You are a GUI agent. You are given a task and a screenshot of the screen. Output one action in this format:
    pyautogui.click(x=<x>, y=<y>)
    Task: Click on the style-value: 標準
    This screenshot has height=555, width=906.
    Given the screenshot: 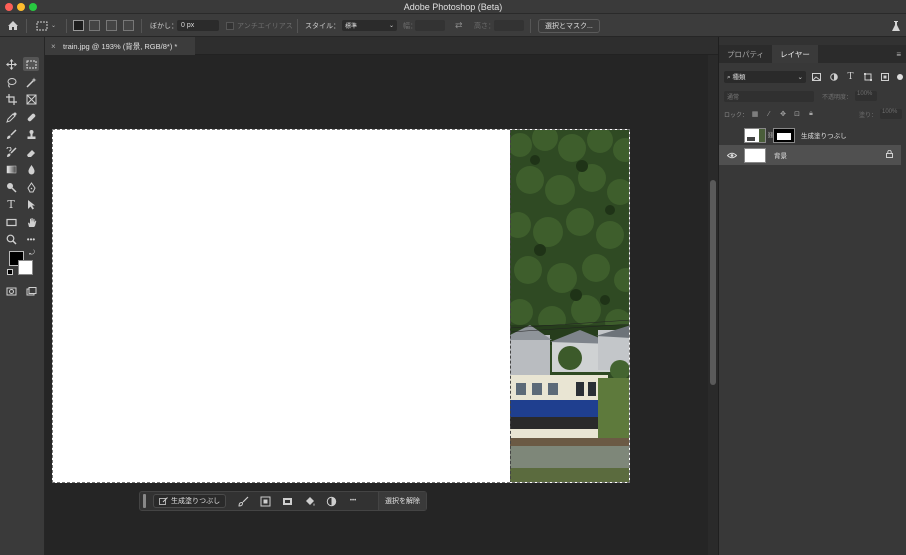 What is the action you would take?
    pyautogui.click(x=351, y=27)
    